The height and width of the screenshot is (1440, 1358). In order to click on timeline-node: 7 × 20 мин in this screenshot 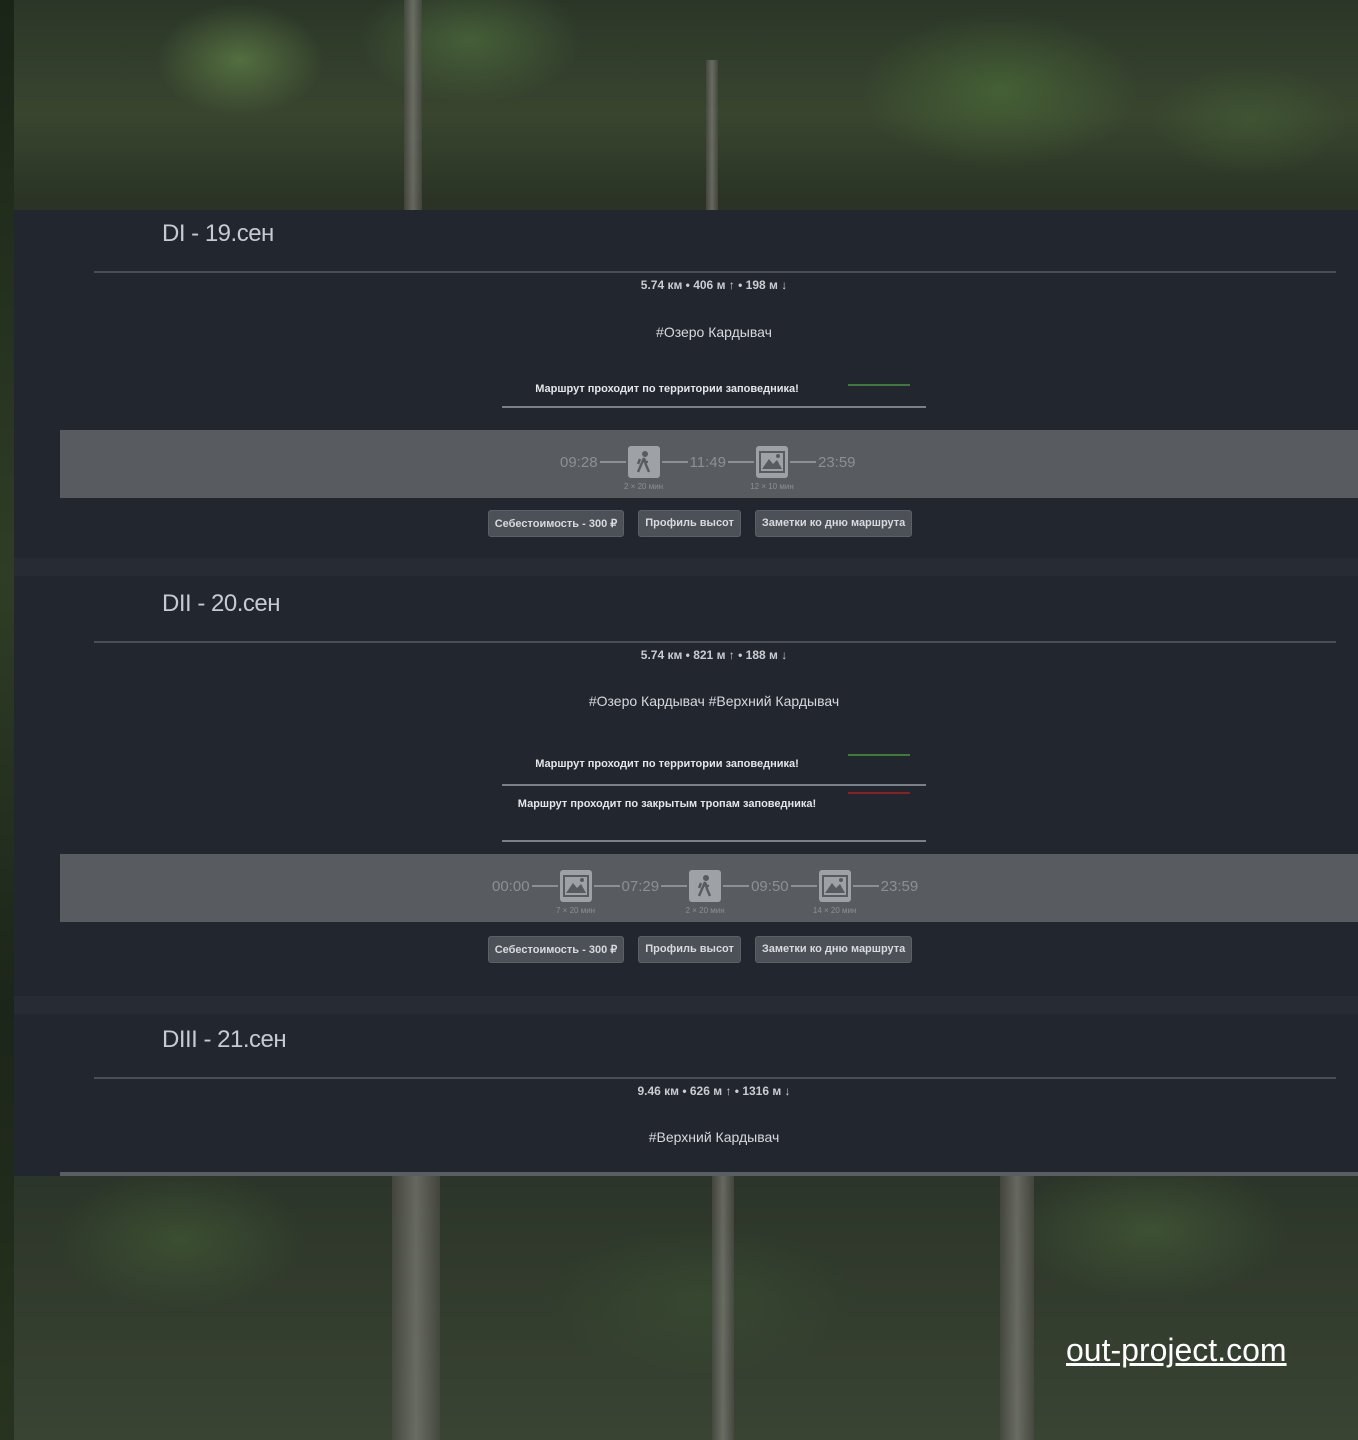, I will do `click(575, 892)`.